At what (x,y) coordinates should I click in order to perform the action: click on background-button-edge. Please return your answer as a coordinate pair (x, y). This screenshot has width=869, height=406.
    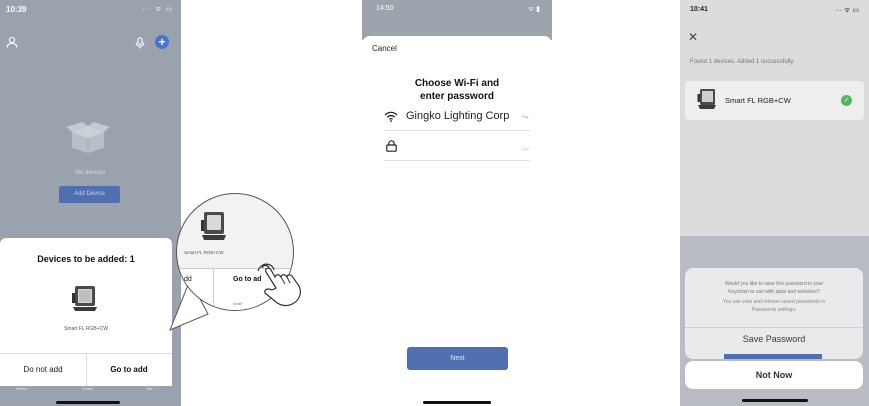
    Looking at the image, I should click on (773, 356).